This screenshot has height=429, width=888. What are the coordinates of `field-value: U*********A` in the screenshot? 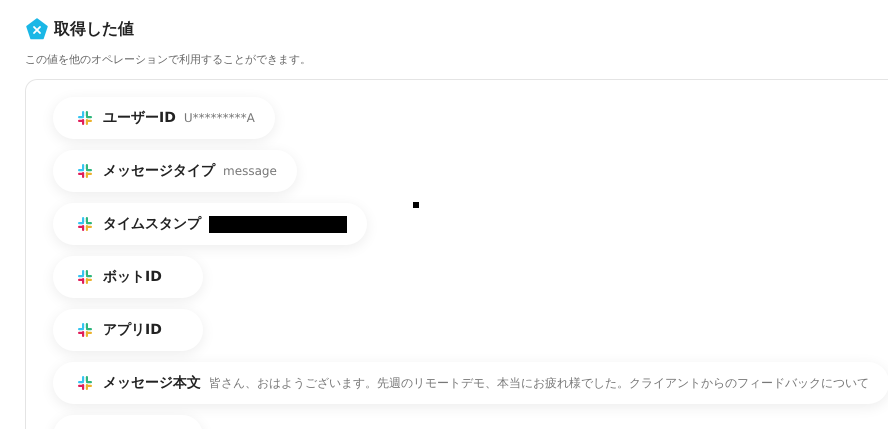 It's located at (219, 118).